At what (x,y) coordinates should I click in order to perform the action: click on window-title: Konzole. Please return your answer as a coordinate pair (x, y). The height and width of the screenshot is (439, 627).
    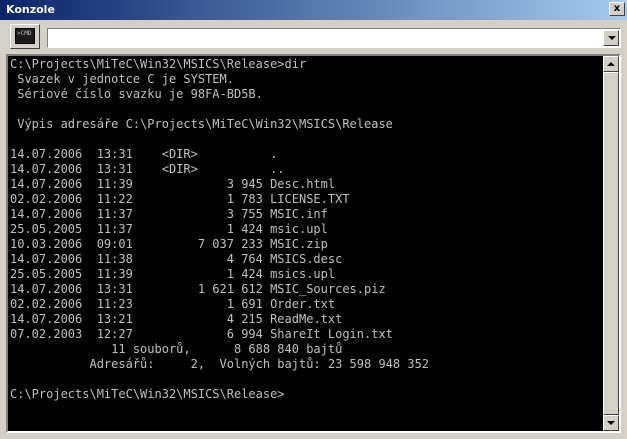
    Looking at the image, I should click on (30, 9).